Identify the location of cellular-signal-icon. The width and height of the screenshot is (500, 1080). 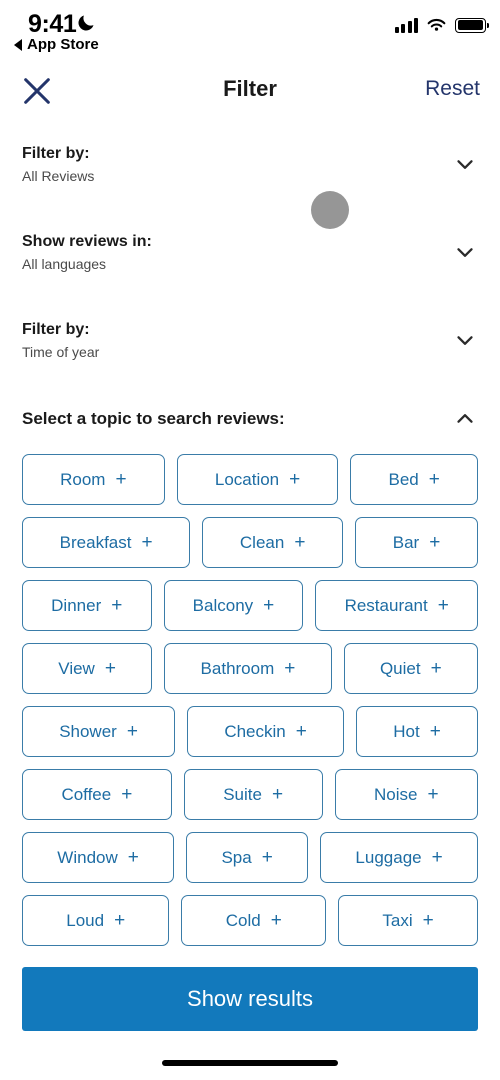
(406, 25).